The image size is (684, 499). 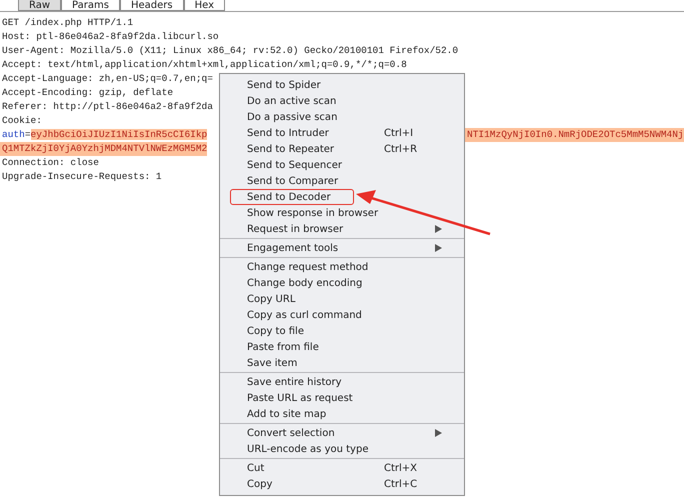 What do you see at coordinates (107, 107) in the screenshot?
I see `request-line: Referer: http://ptl-86e046a2-8fa9f2da` at bounding box center [107, 107].